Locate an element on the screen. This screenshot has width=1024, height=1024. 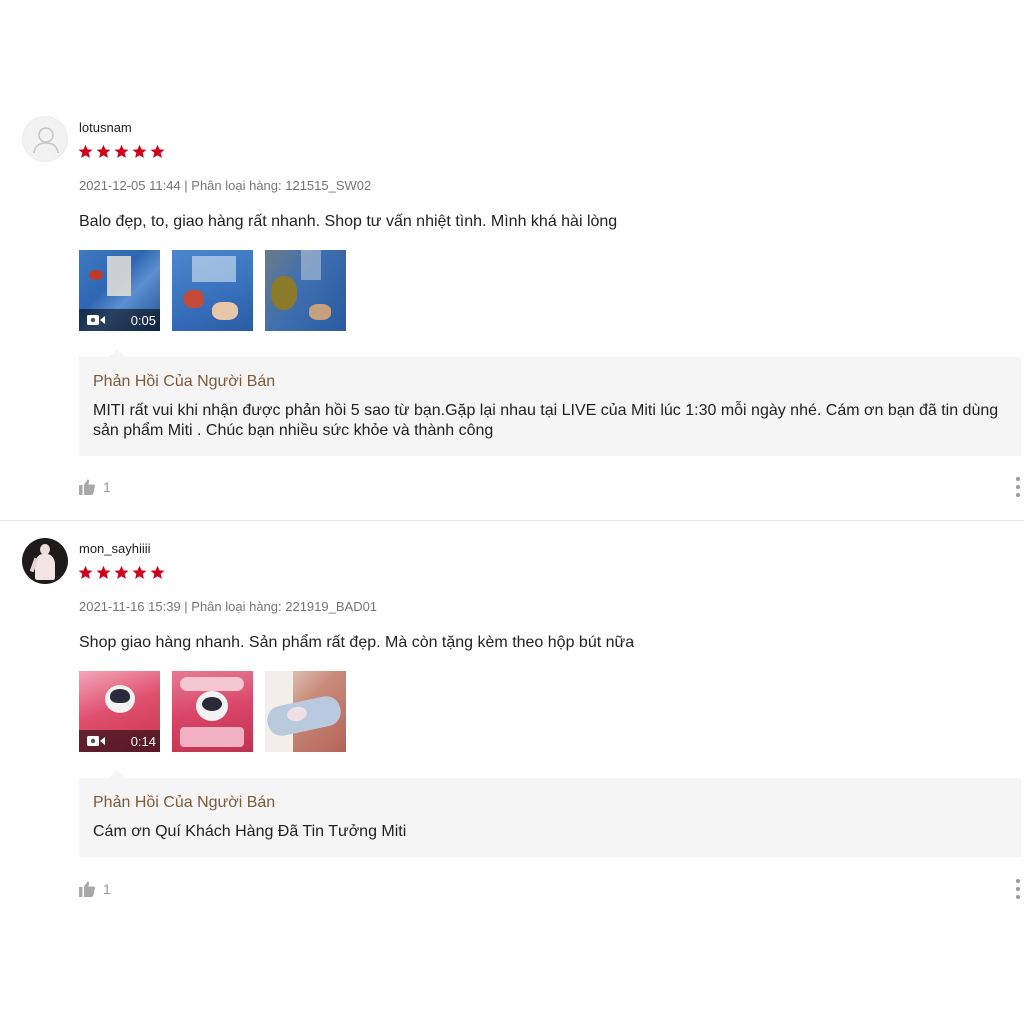
review-media: 0:05 is located at coordinates (212, 290).